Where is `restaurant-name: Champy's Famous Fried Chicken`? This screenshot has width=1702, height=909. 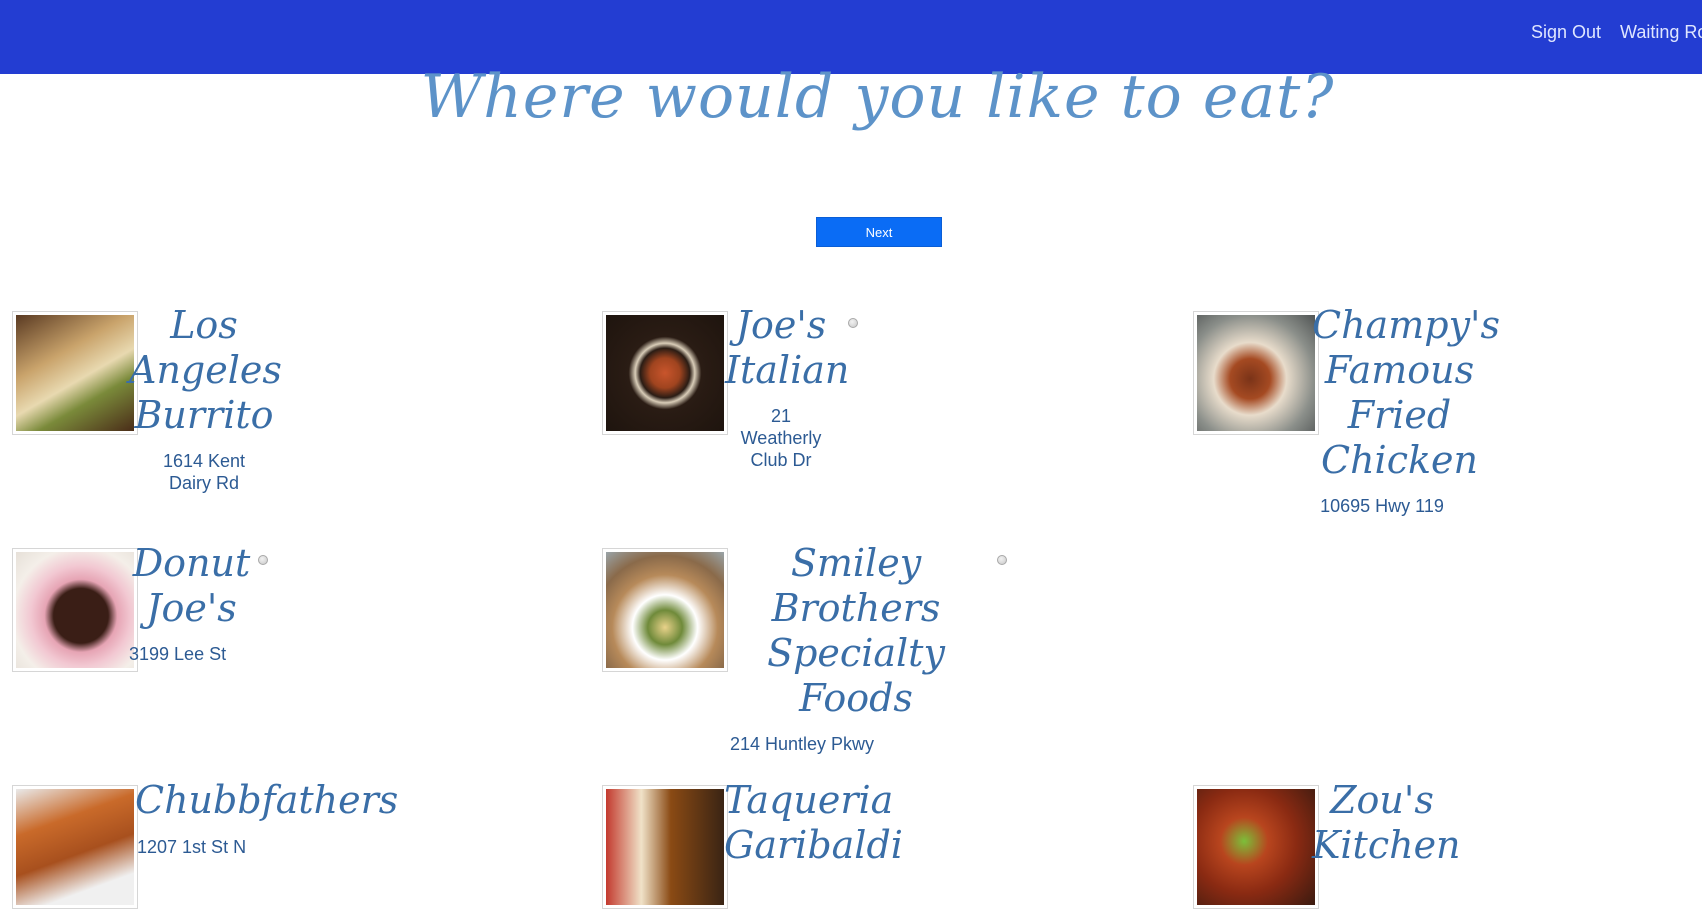 restaurant-name: Champy's Famous Fried Chicken is located at coordinates (1406, 393).